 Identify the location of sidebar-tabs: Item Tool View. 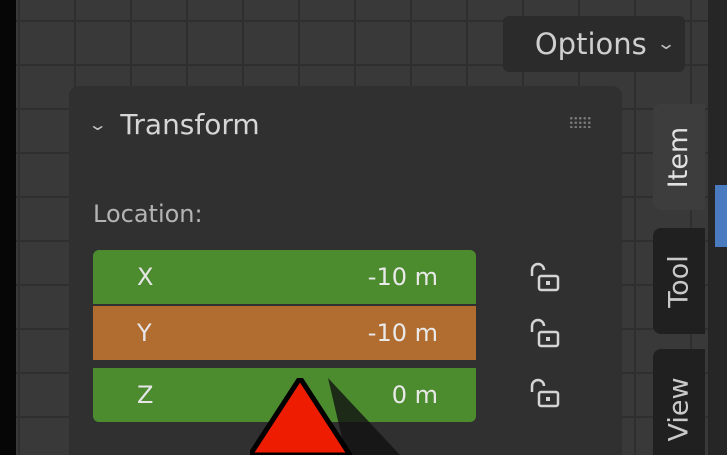
(683, 270).